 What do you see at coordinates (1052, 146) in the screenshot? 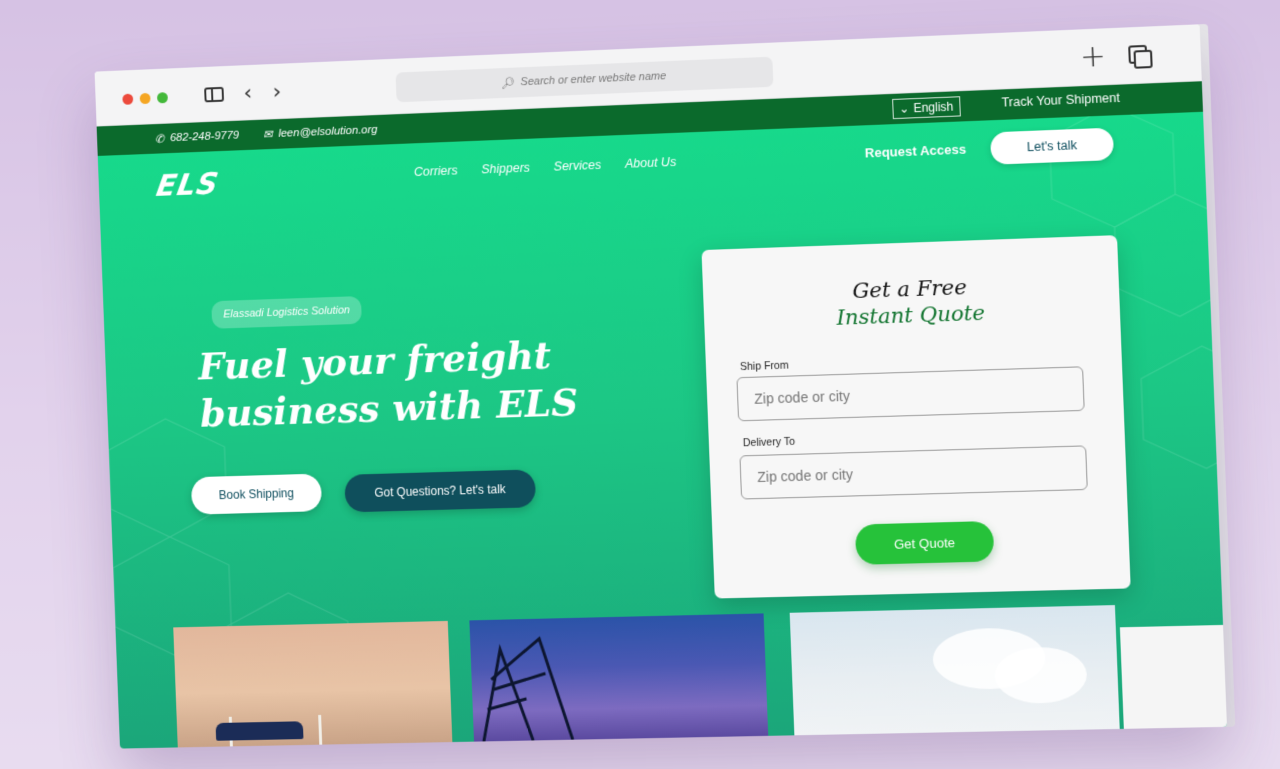
I see `lets-talk-button: Let's talk` at bounding box center [1052, 146].